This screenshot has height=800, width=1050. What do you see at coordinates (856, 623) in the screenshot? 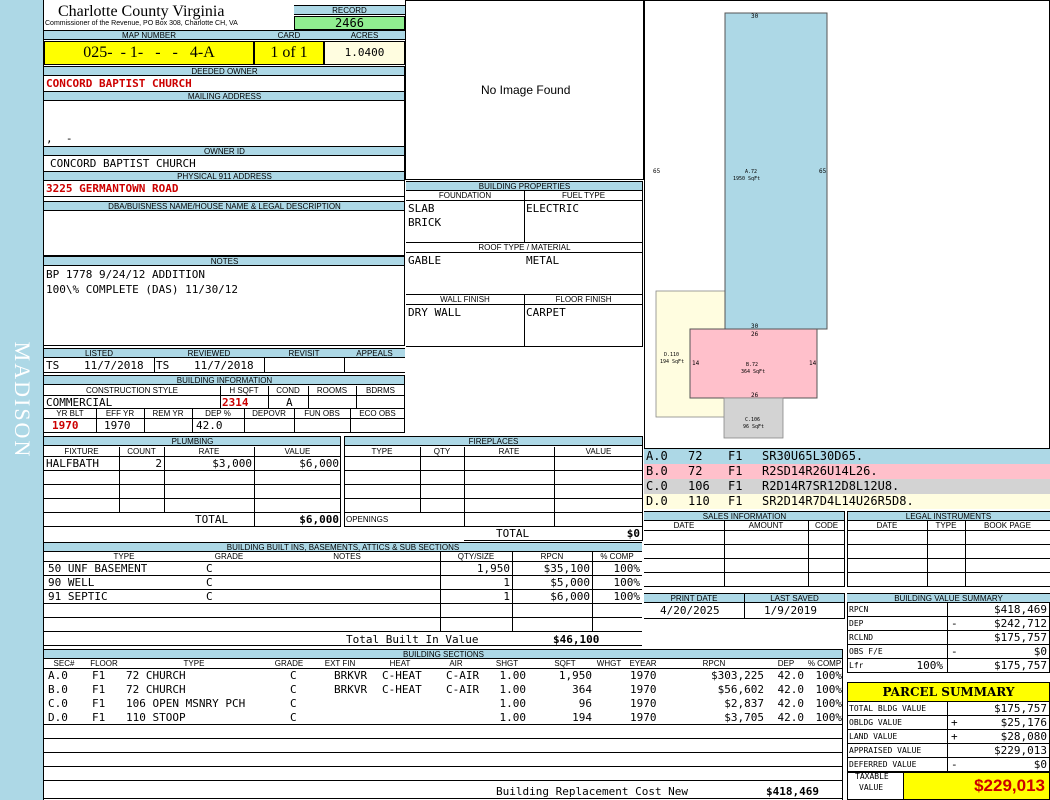
I see `bvs-row-label: DEP` at bounding box center [856, 623].